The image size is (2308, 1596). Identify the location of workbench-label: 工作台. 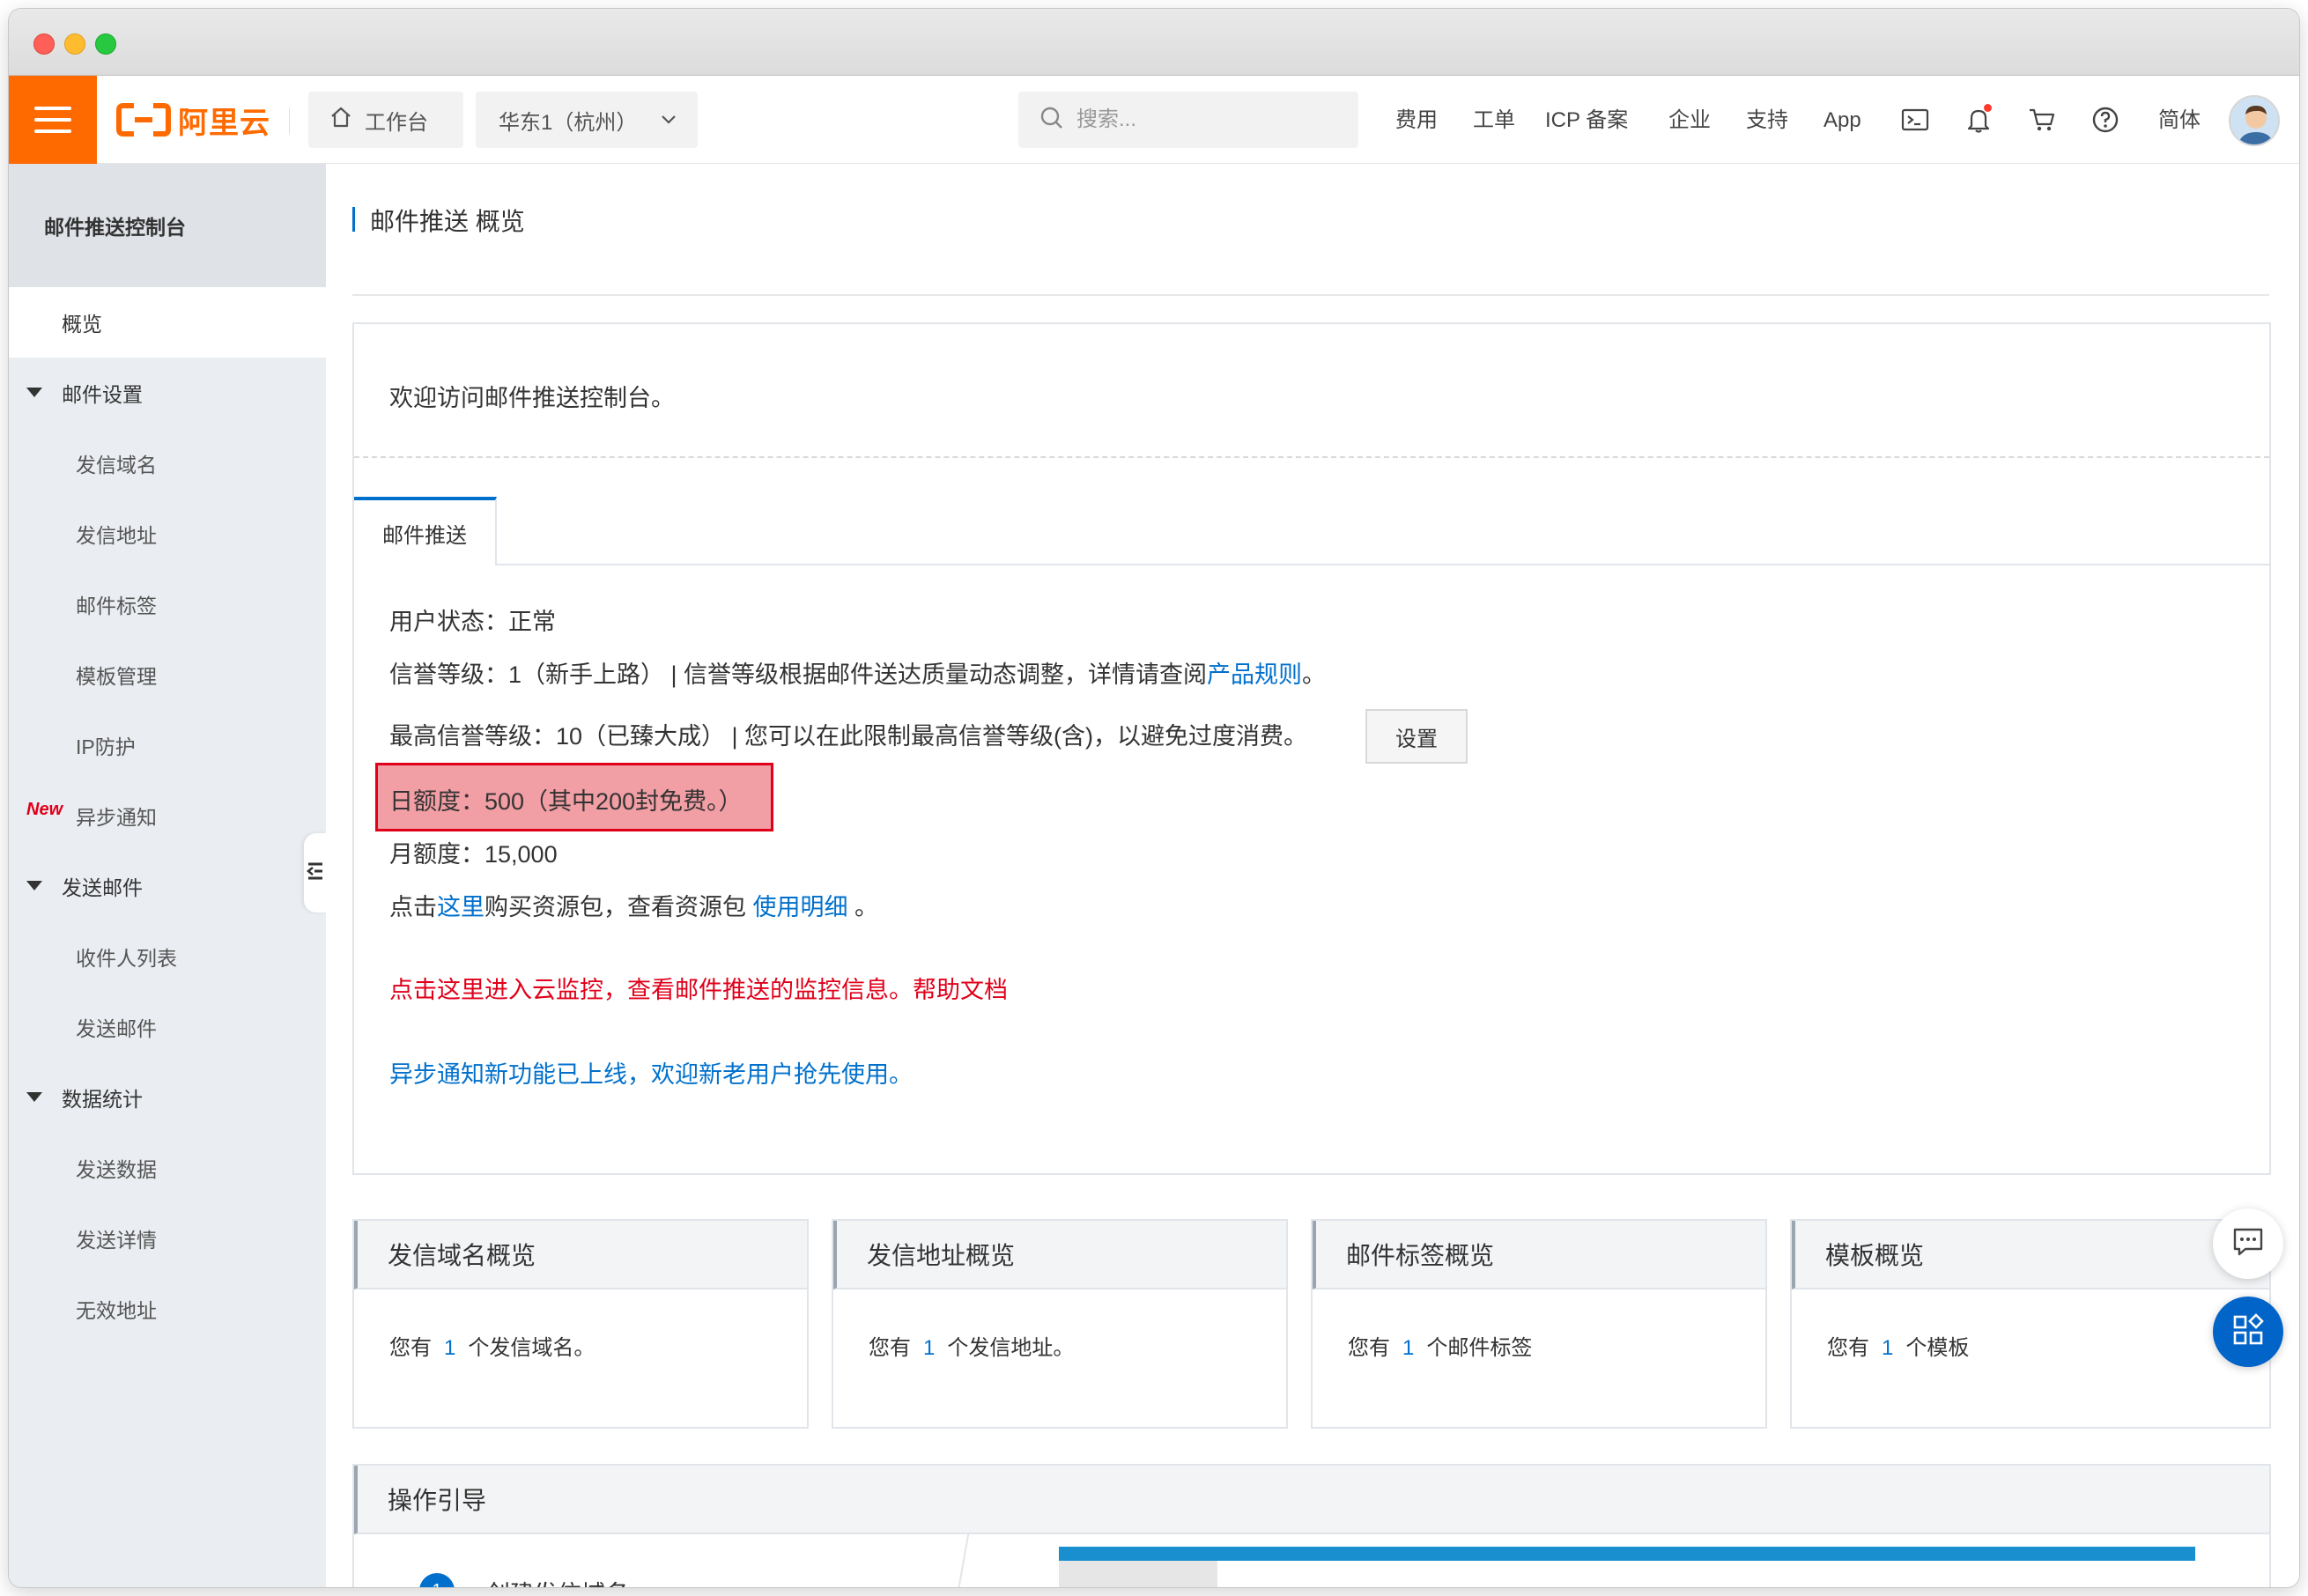
(397, 122).